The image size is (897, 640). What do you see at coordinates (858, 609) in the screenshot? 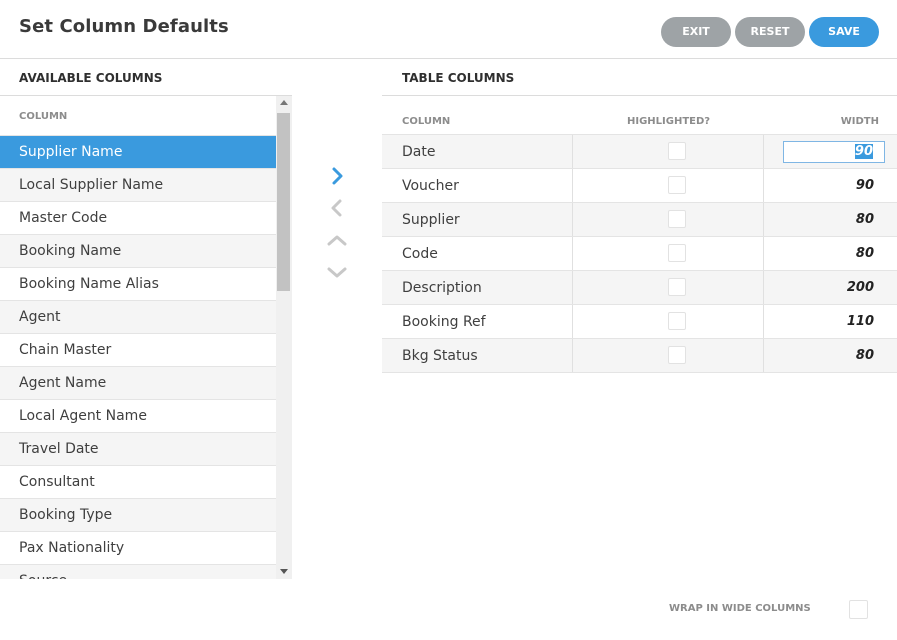
I see `wrap-wide-columns-checkbox` at bounding box center [858, 609].